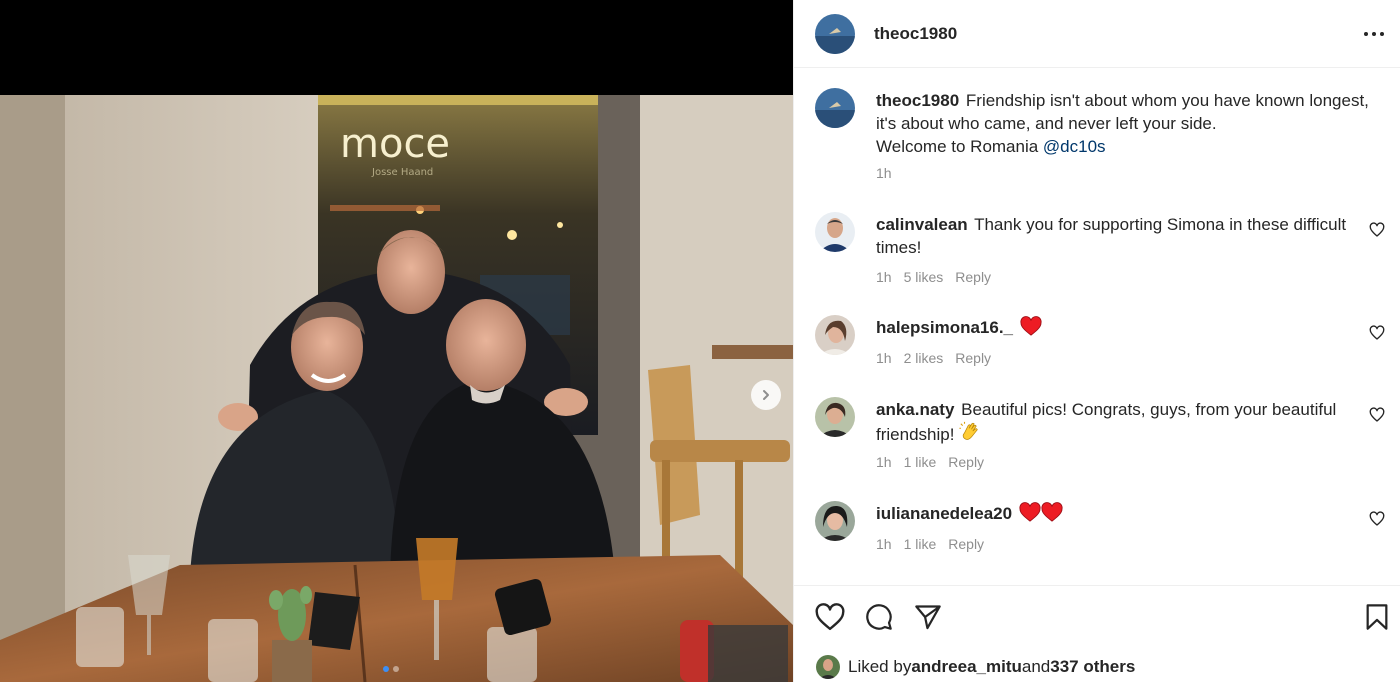 This screenshot has width=1400, height=682. What do you see at coordinates (396, 669) in the screenshot?
I see `carousel-dot` at bounding box center [396, 669].